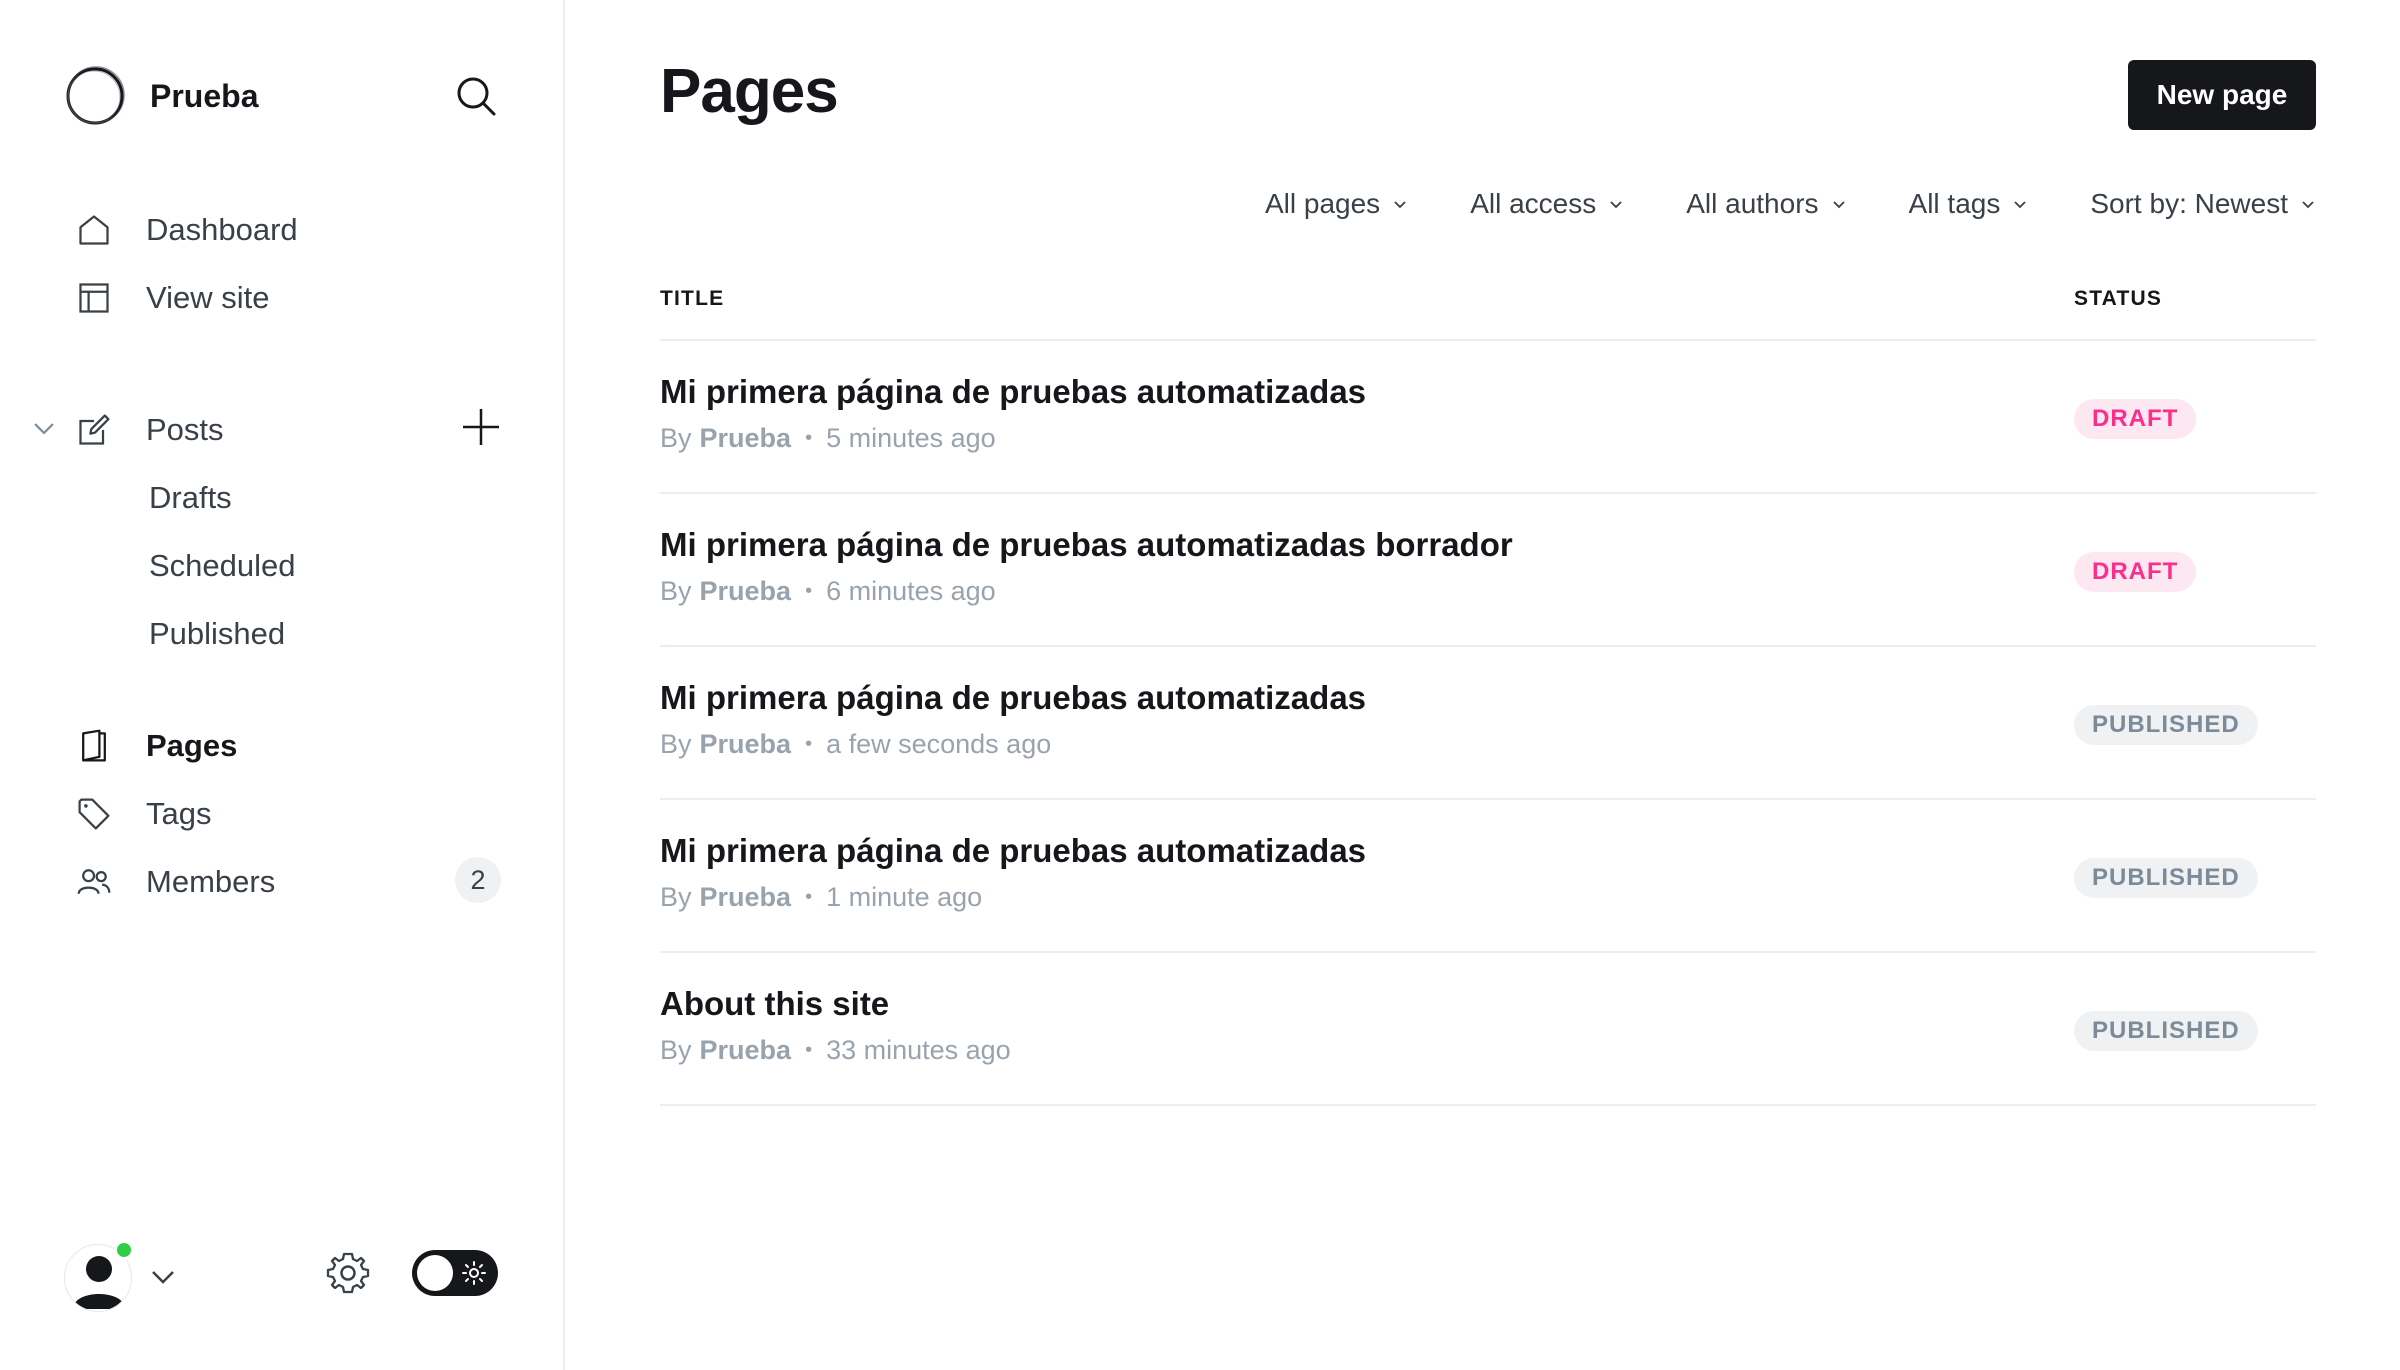 The width and height of the screenshot is (2400, 1370). I want to click on nav-tags: Tags, so click(142, 814).